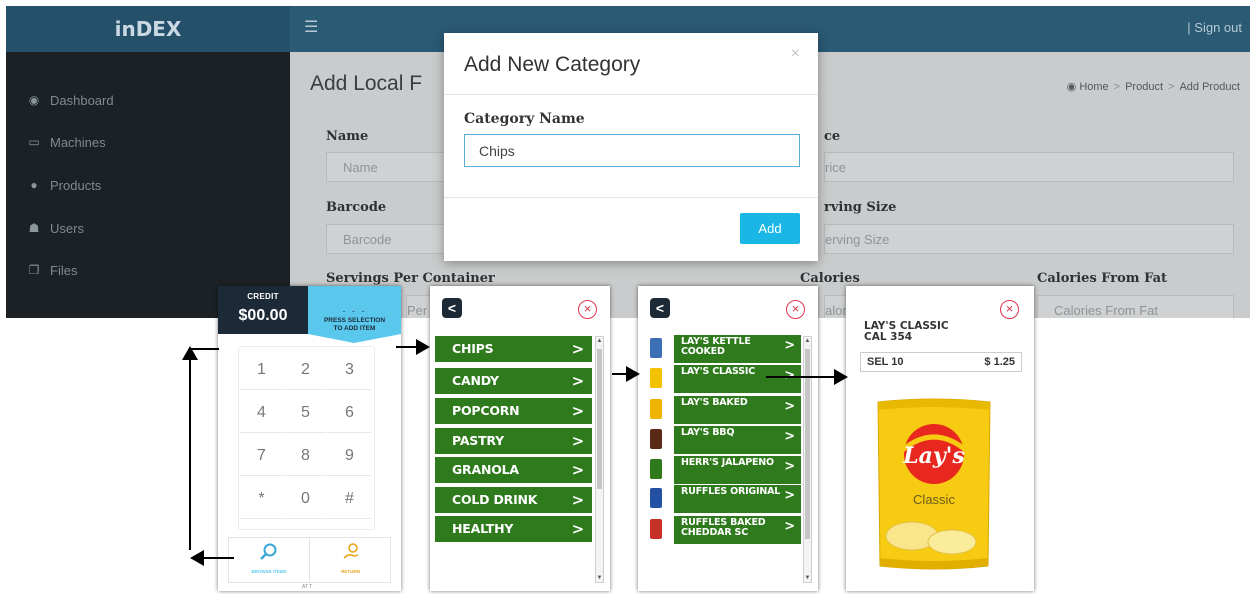  What do you see at coordinates (391, 167) in the screenshot?
I see `name-input: Name` at bounding box center [391, 167].